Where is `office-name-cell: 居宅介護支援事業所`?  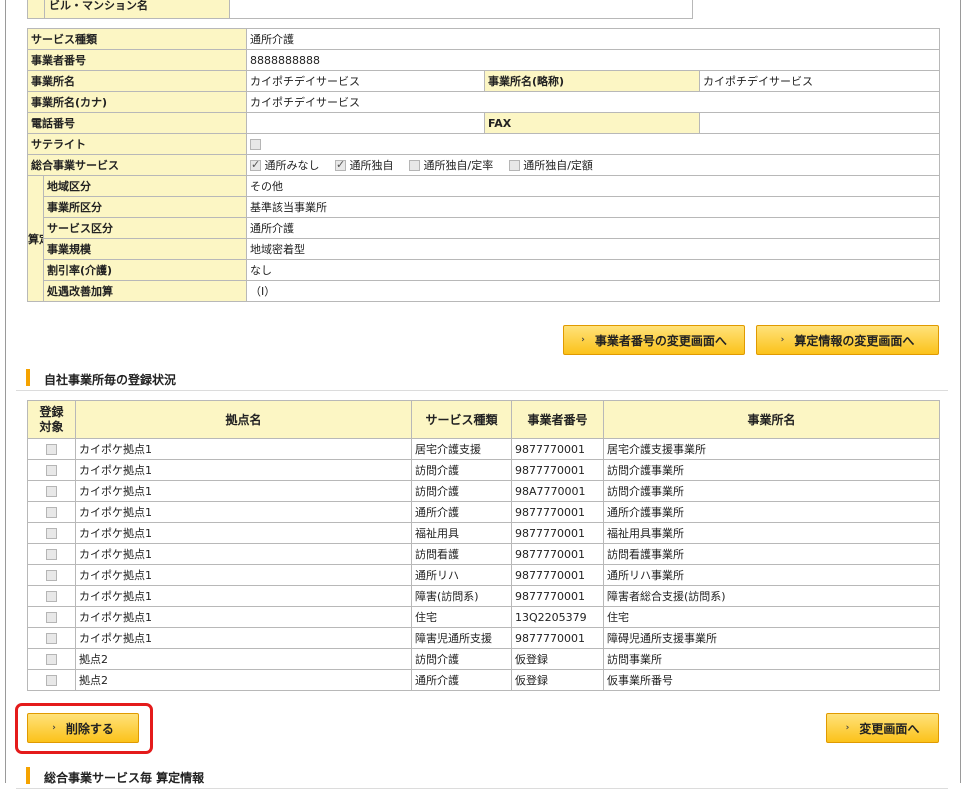 office-name-cell: 居宅介護支援事業所 is located at coordinates (771, 449).